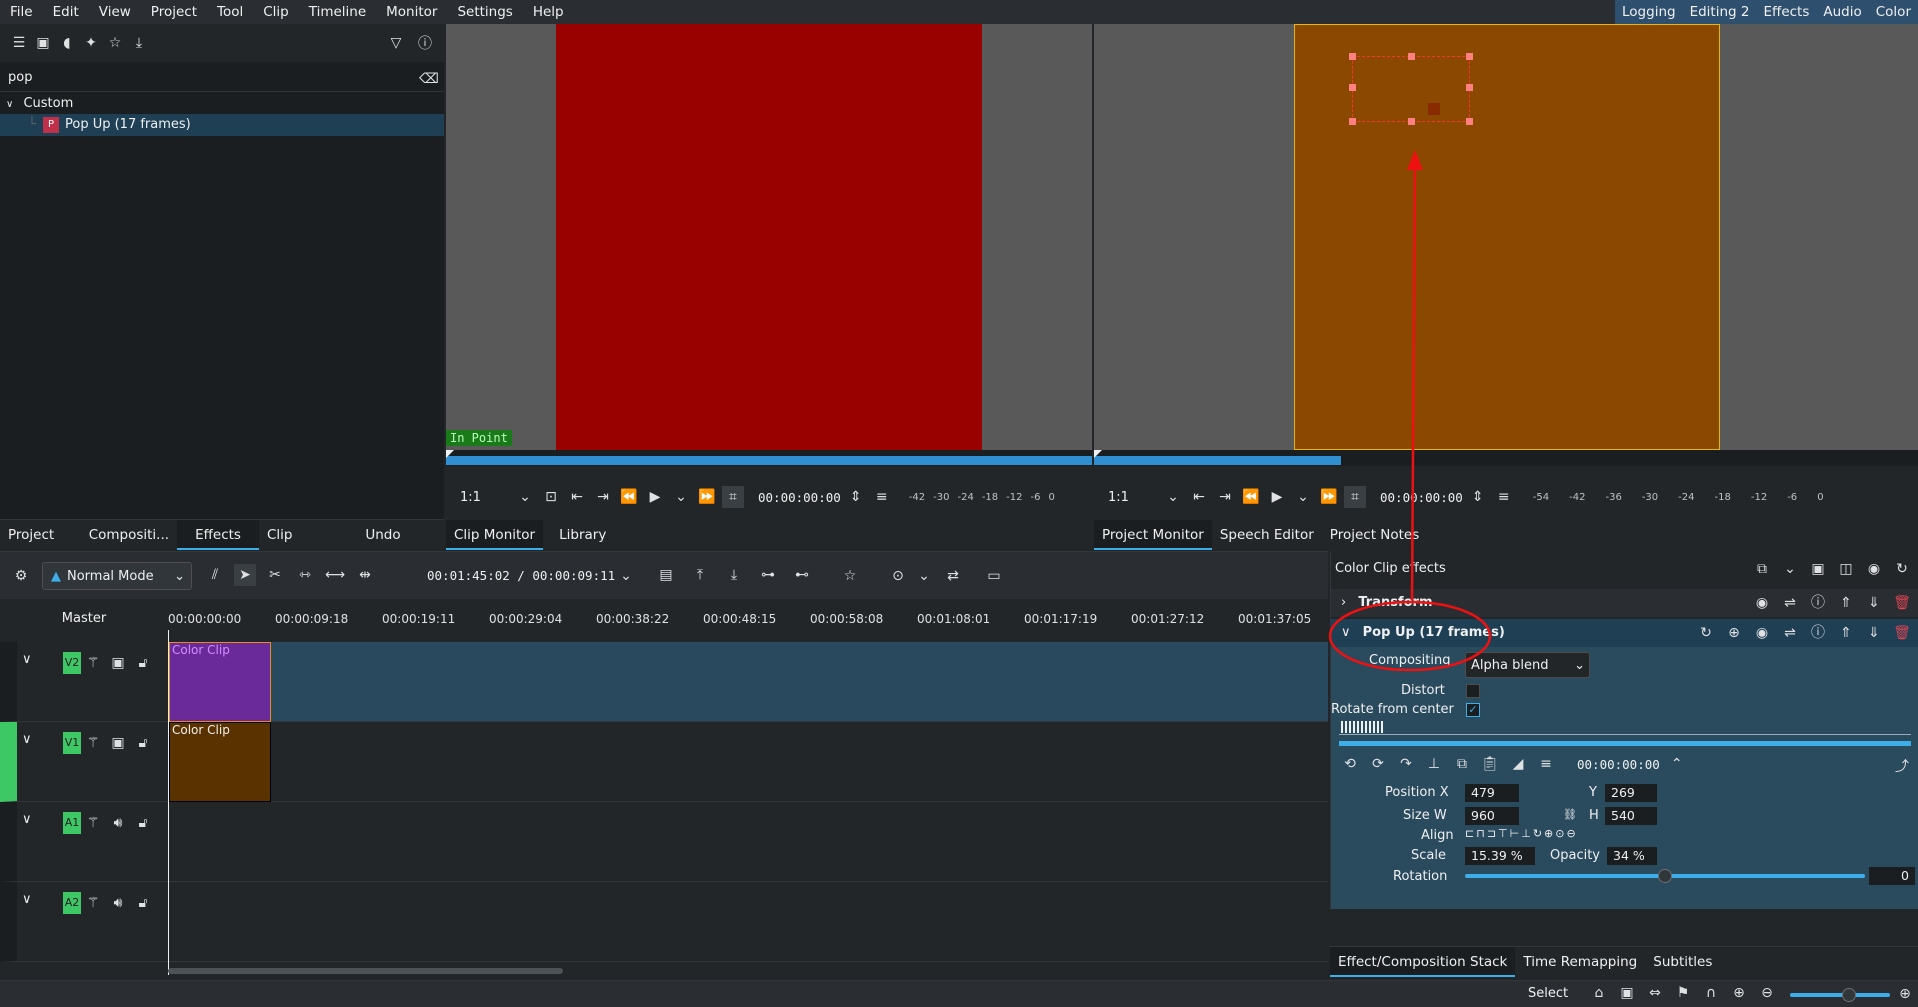 The height and width of the screenshot is (1007, 1918). Describe the element at coordinates (222, 125) in the screenshot. I see `tree-item-pop-up: └ P Pop Up (17 frames)` at that location.